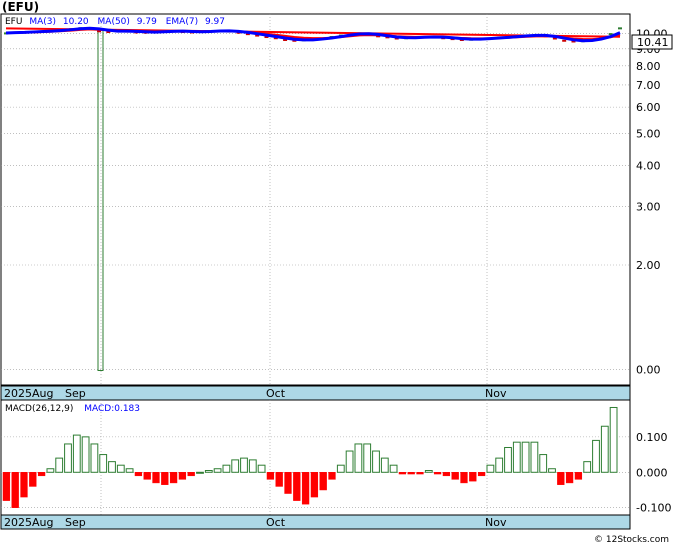  What do you see at coordinates (315, 522) in the screenshot?
I see `macd-x-axis-band` at bounding box center [315, 522].